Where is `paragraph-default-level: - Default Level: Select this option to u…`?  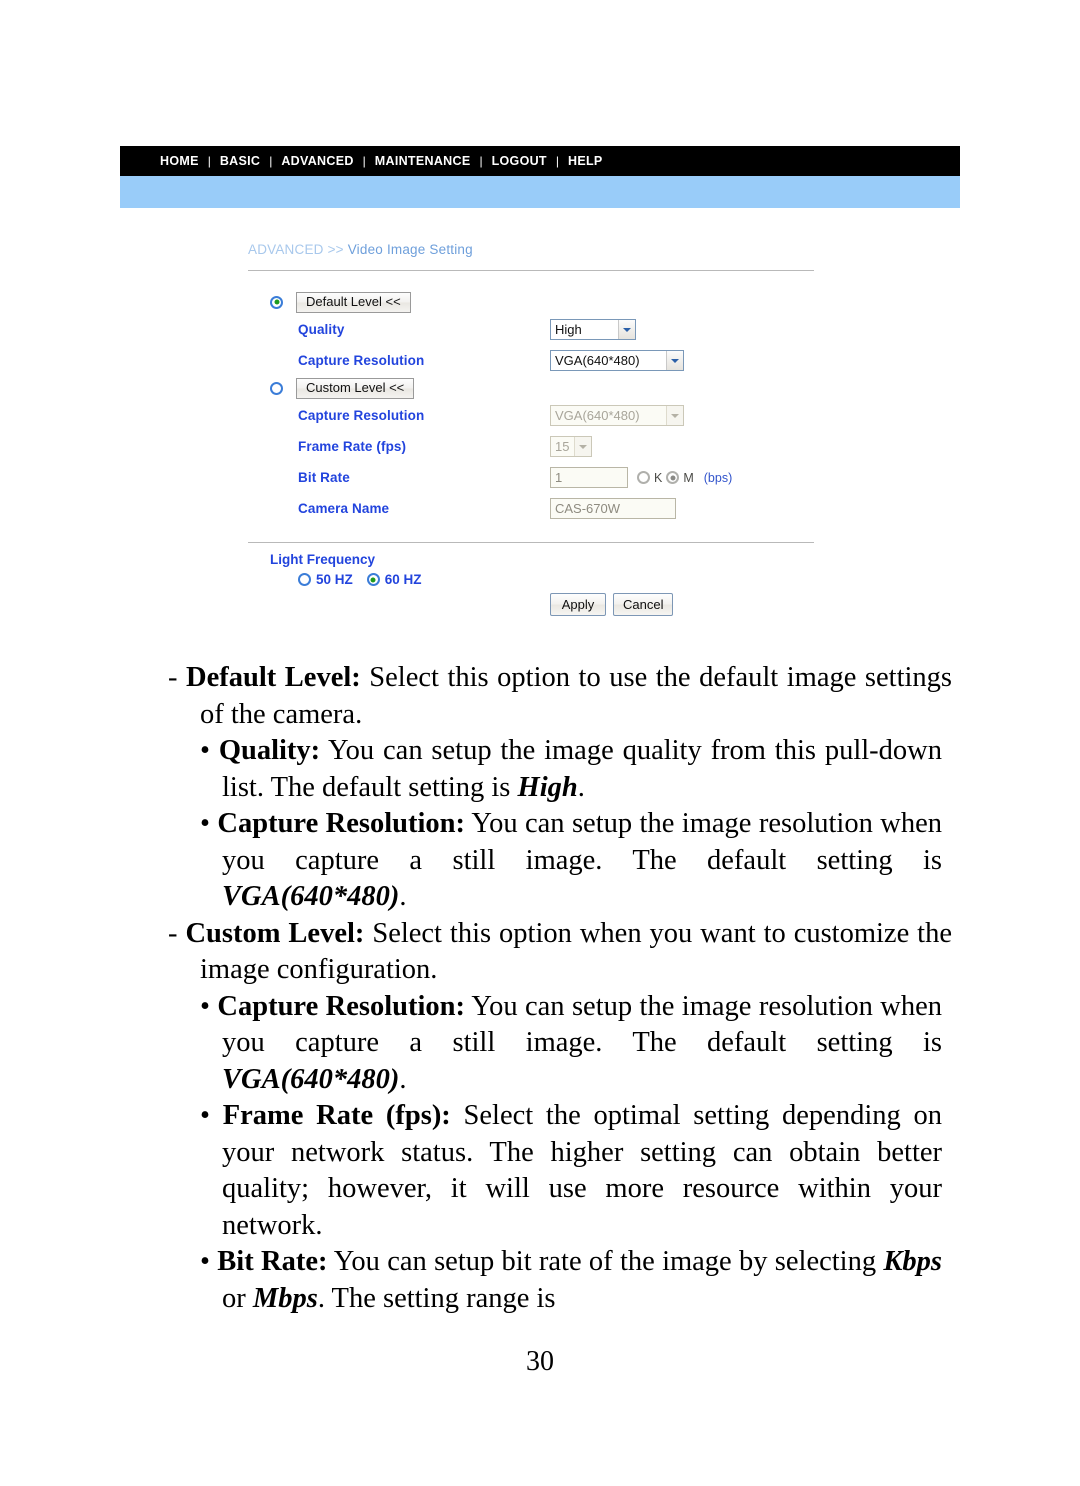 paragraph-default-level: - Default Level: Select this option to u… is located at coordinates (560, 696).